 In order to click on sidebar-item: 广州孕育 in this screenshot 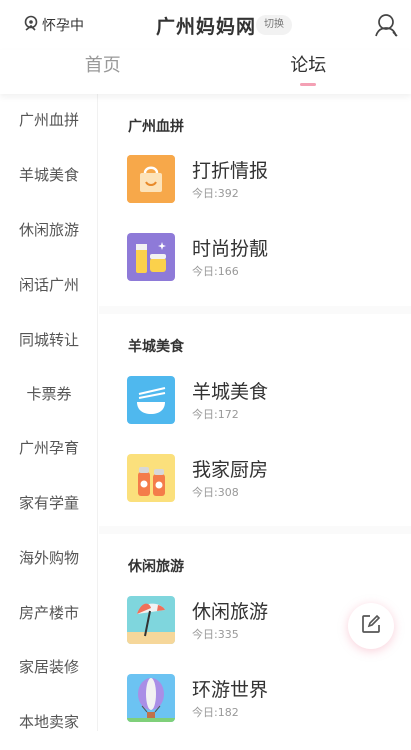, I will do `click(49, 448)`.